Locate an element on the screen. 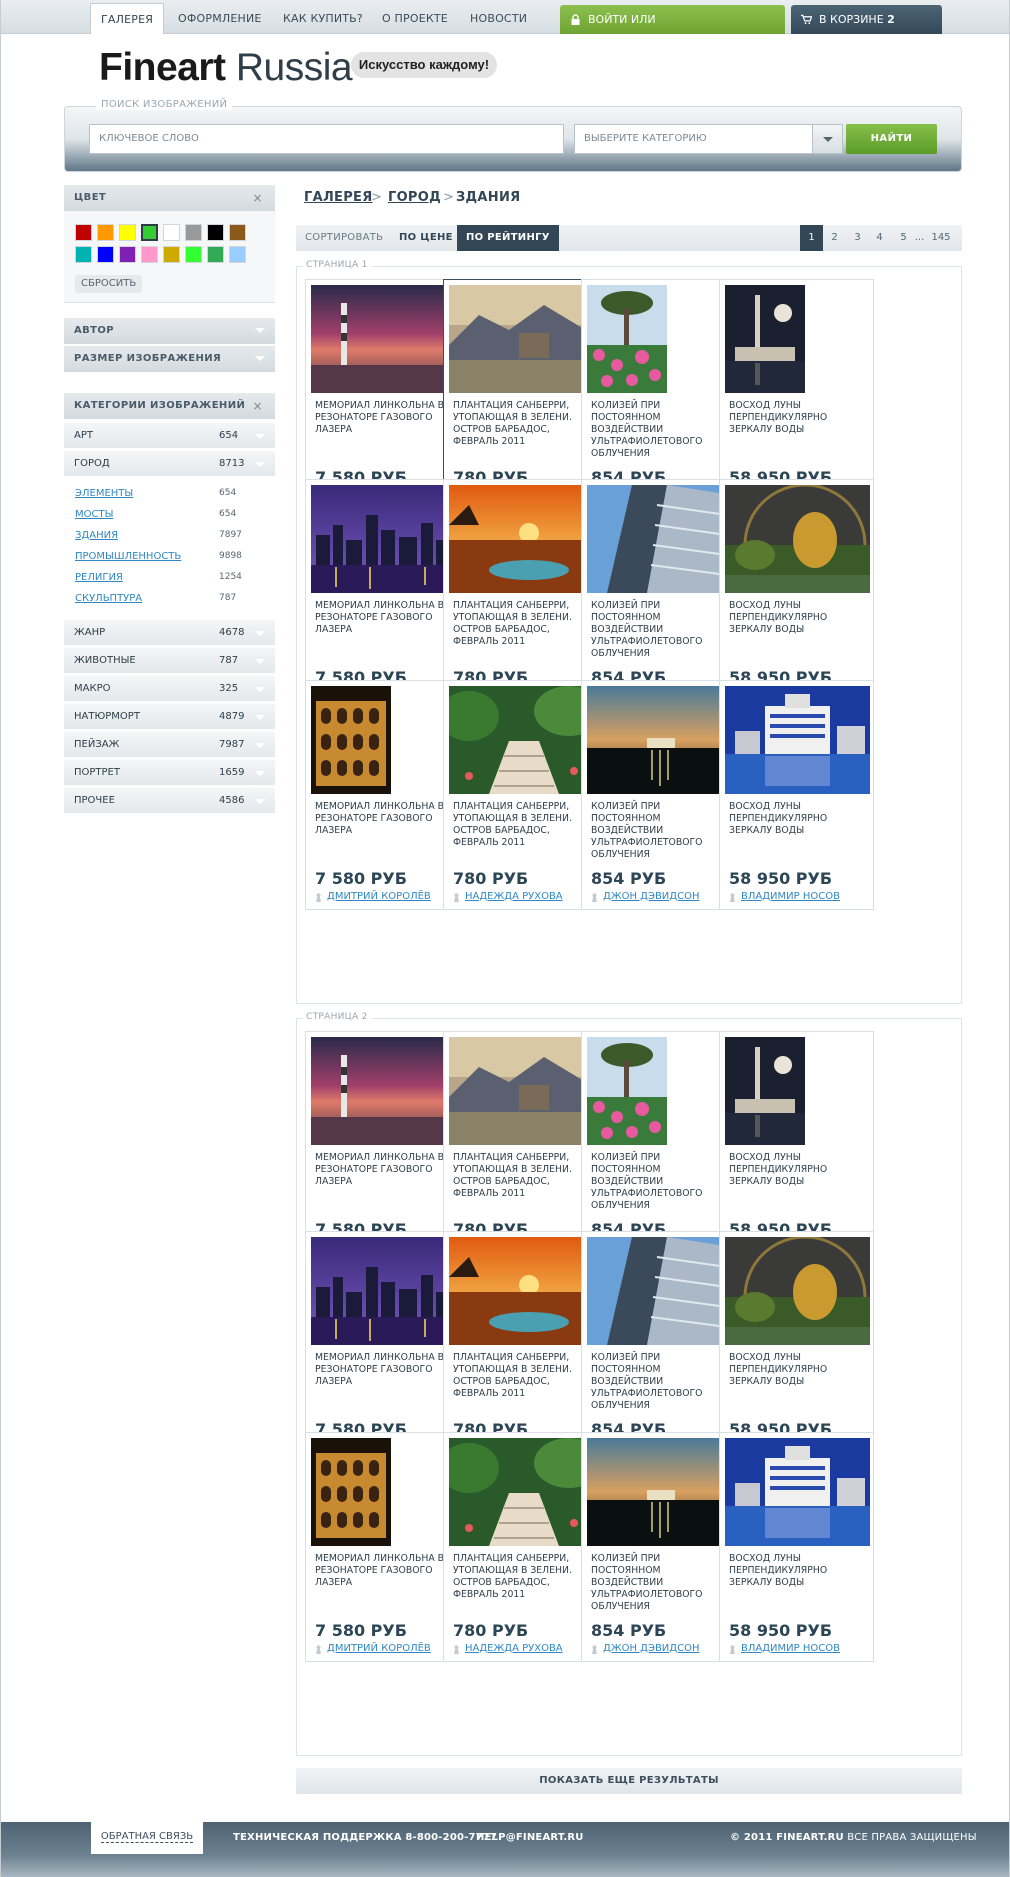 This screenshot has height=1877, width=1010. subcategory-link: ЭЛЕМЕНТЫ is located at coordinates (104, 493).